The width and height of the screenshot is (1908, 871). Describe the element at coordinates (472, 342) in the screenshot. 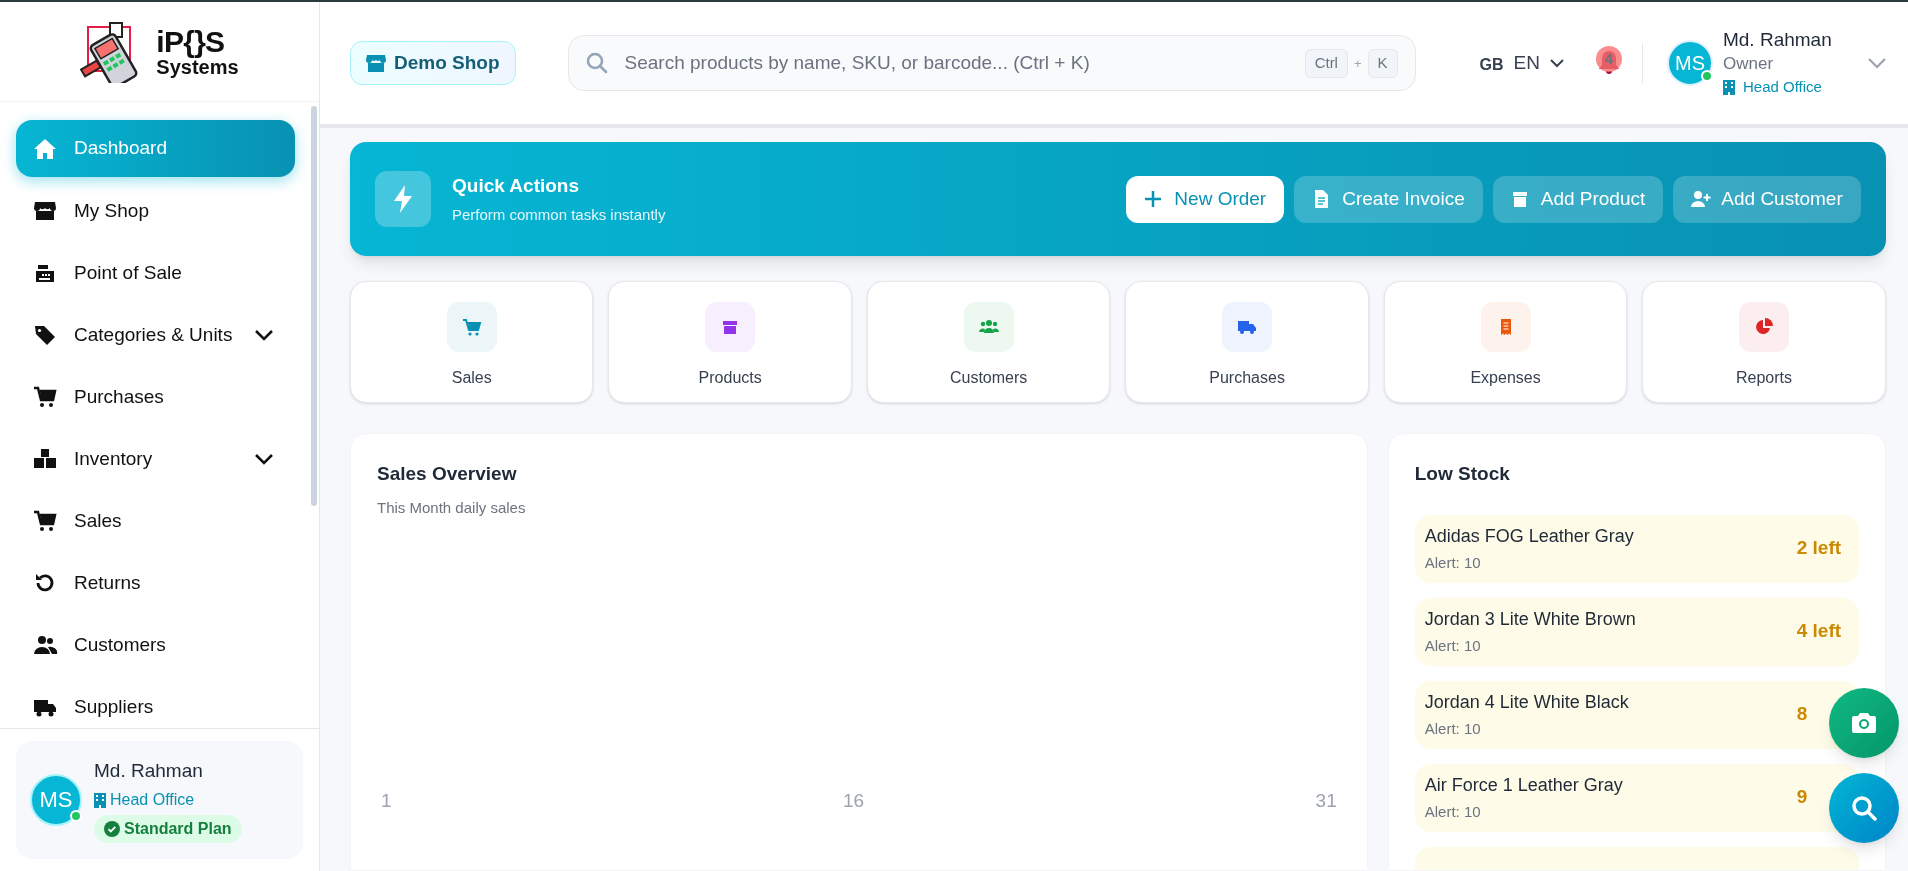

I see `shortcut-card: Sales` at that location.